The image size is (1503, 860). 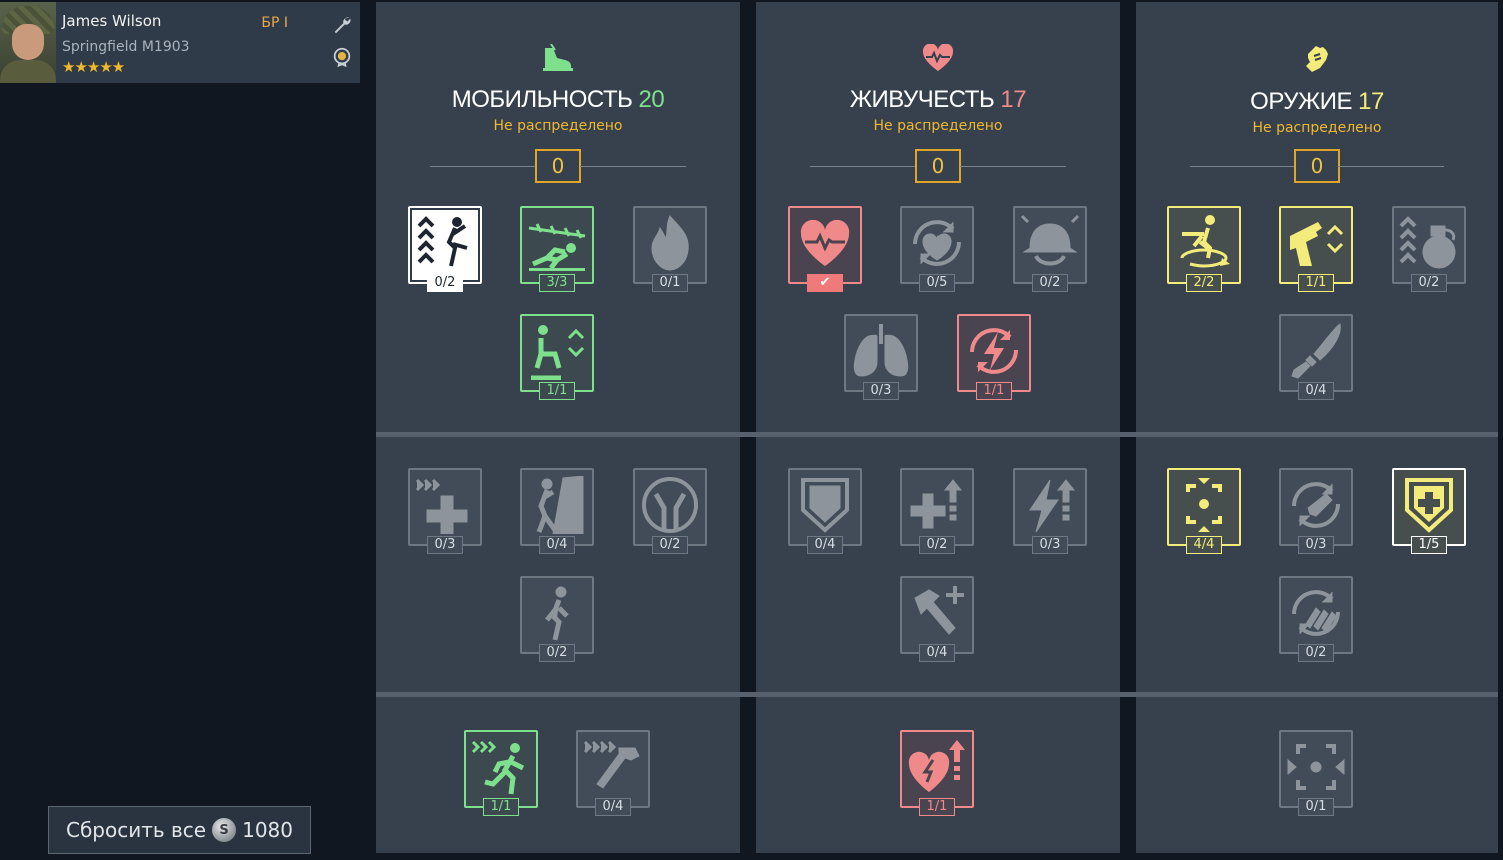 I want to click on skill-health: ✔, so click(x=825, y=249).